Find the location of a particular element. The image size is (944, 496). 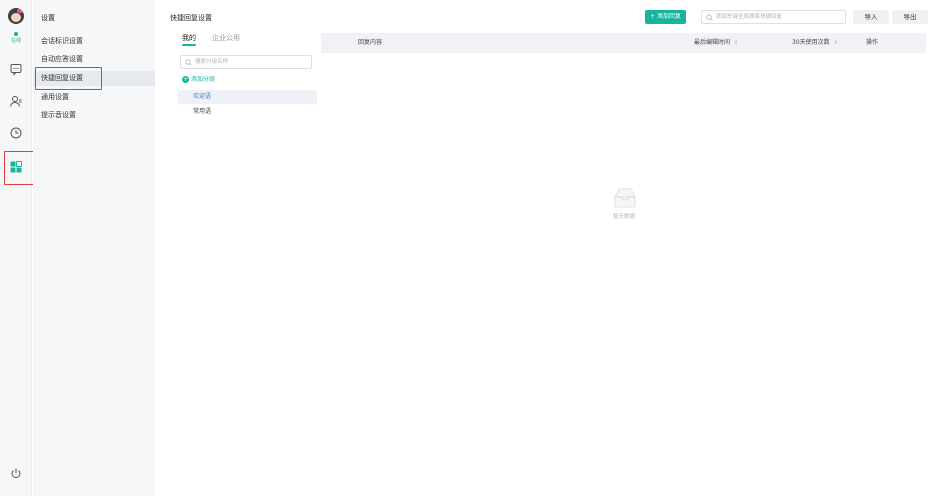

subnav-title: 设置 is located at coordinates (48, 18).